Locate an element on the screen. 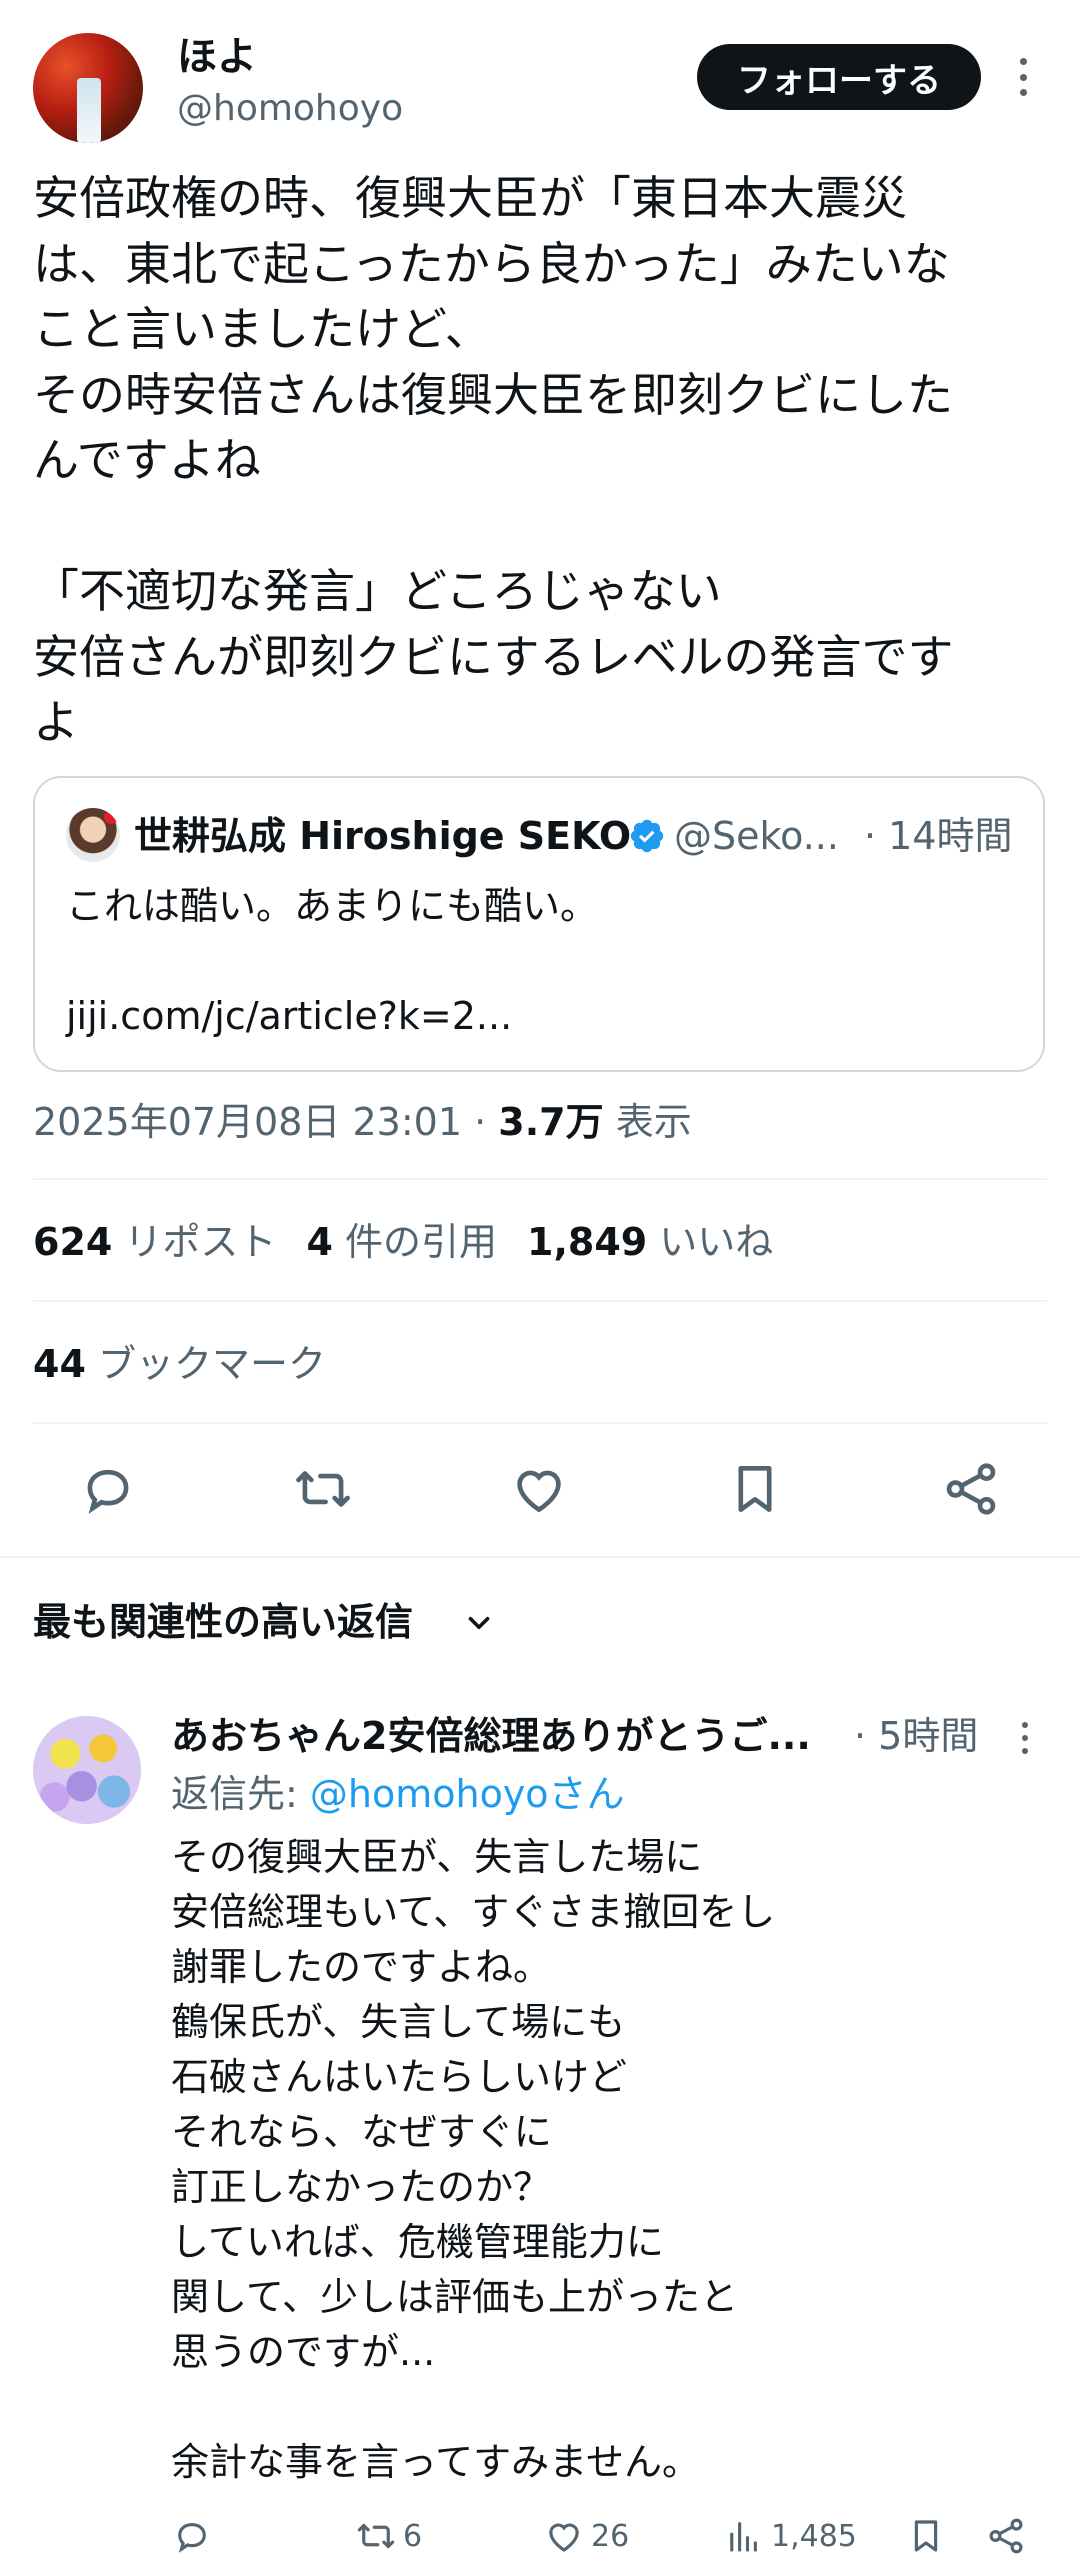 Image resolution: width=1080 pixels, height=2570 pixels. reply-author-avatar is located at coordinates (87, 1770).